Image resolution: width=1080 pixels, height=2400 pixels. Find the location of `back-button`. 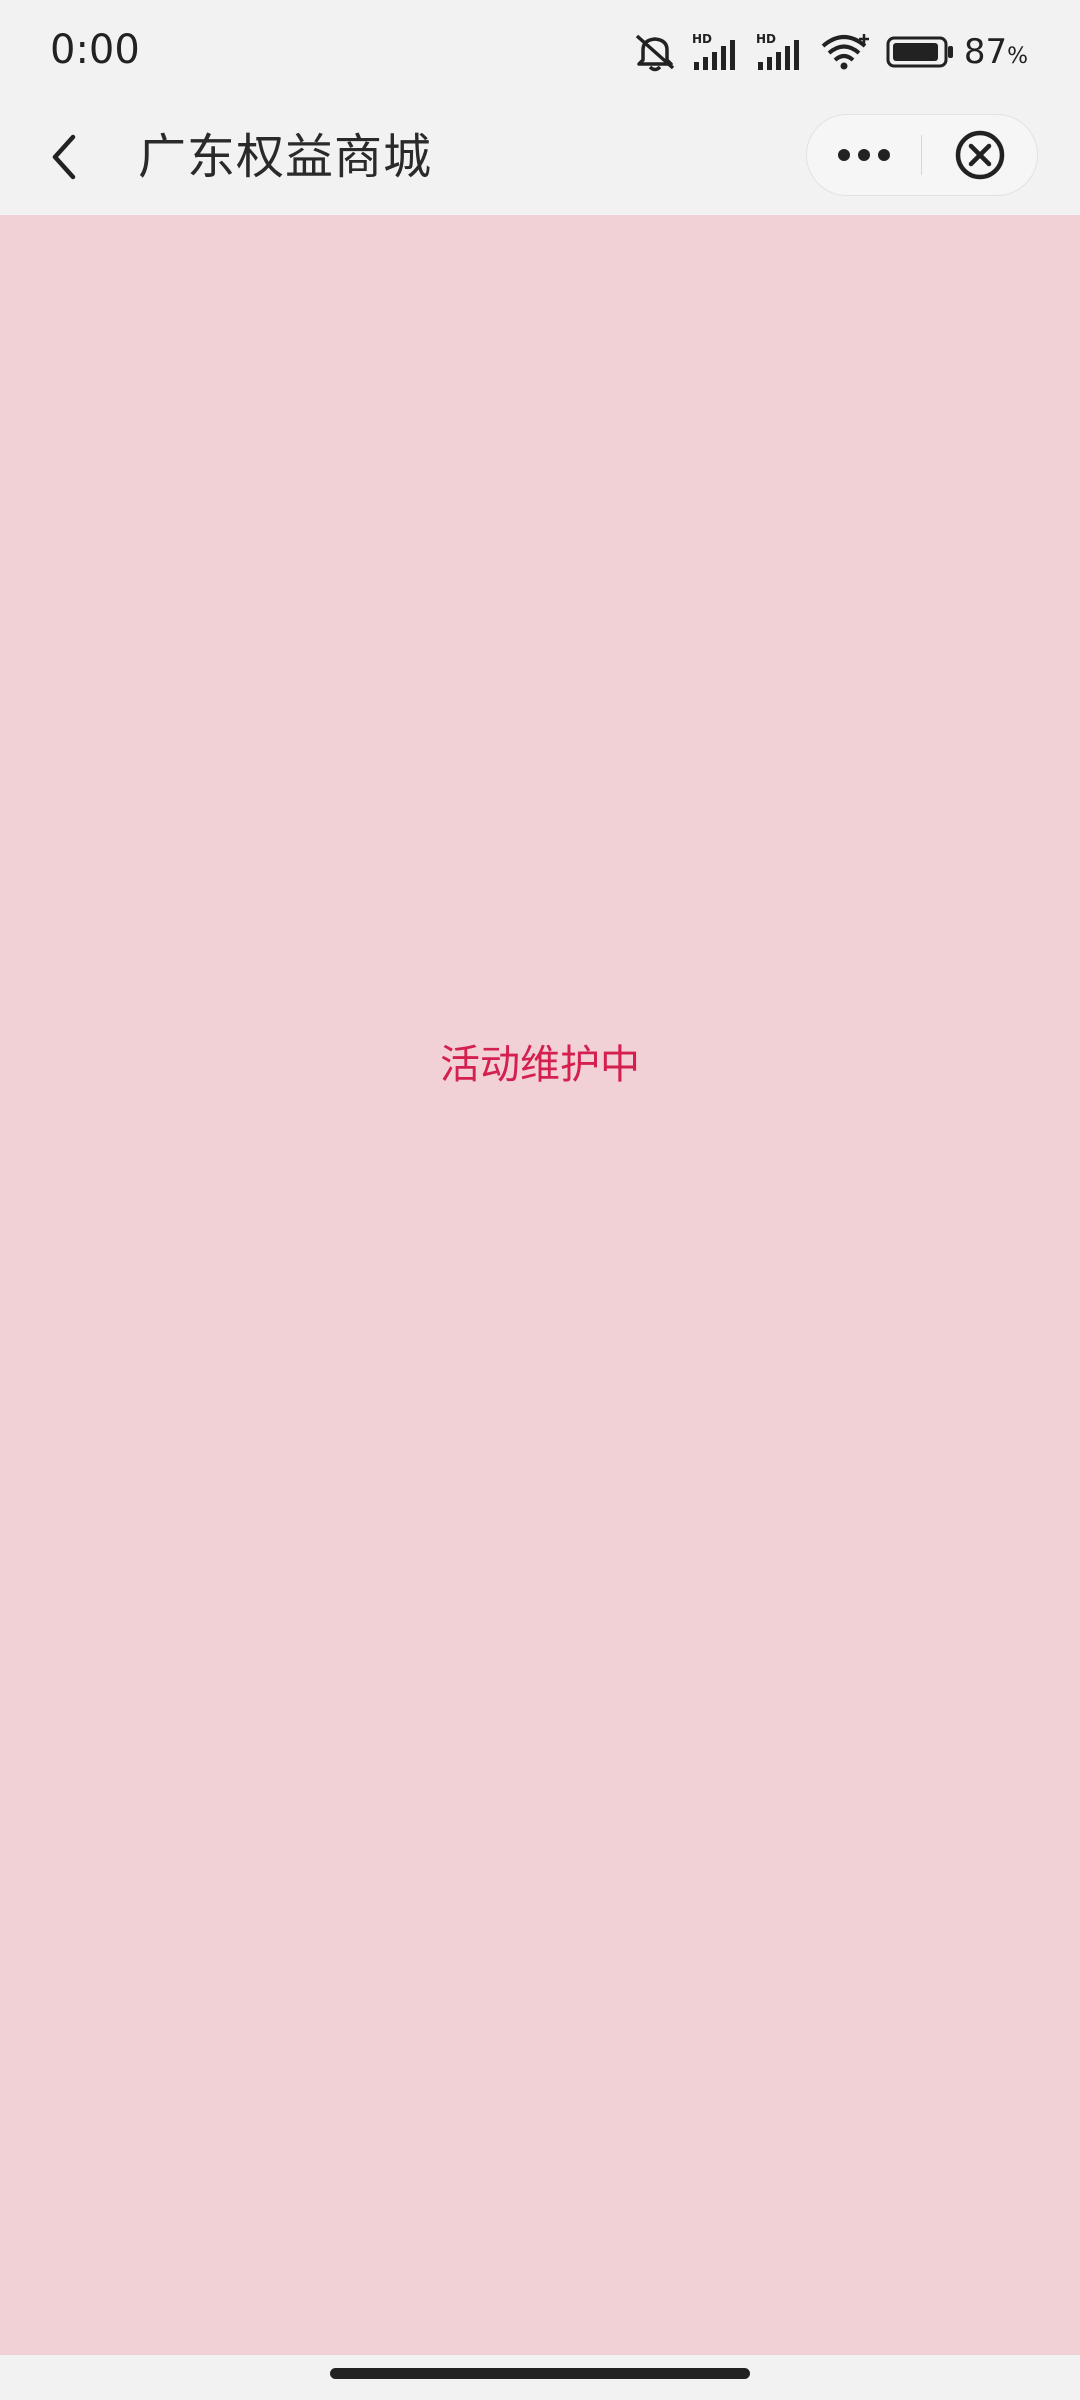

back-button is located at coordinates (65, 157).